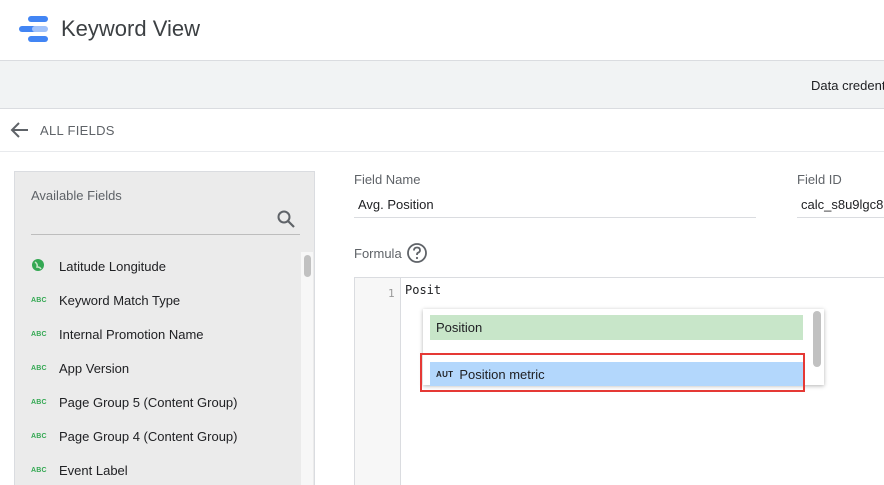 The height and width of the screenshot is (485, 884). Describe the element at coordinates (842, 204) in the screenshot. I see `field-id-value: calc_s8u9lgc8` at that location.